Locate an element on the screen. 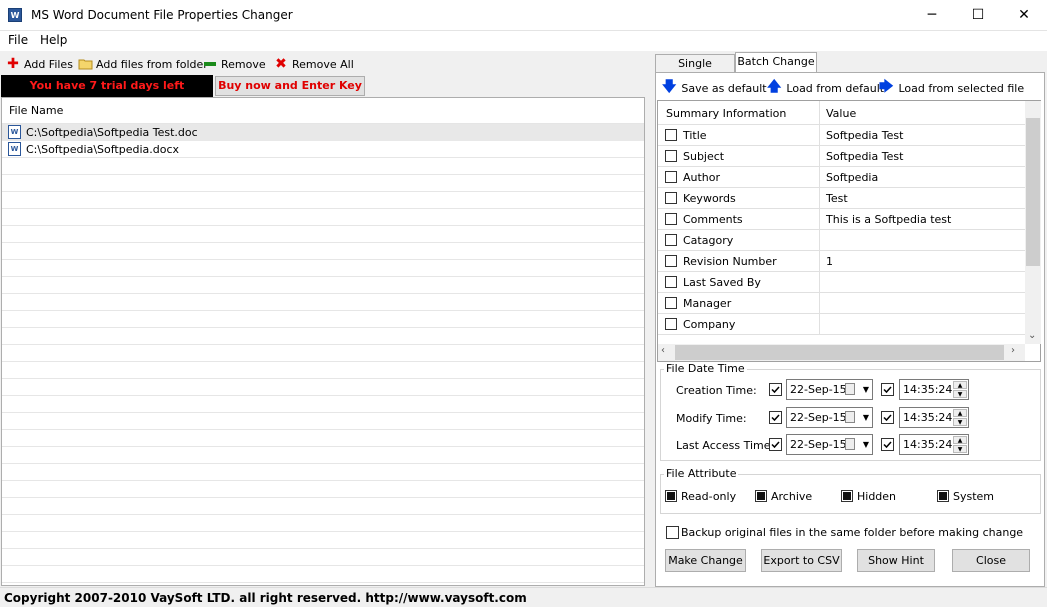 This screenshot has height=607, width=1047. summary-row: Catagory is located at coordinates (842, 240).